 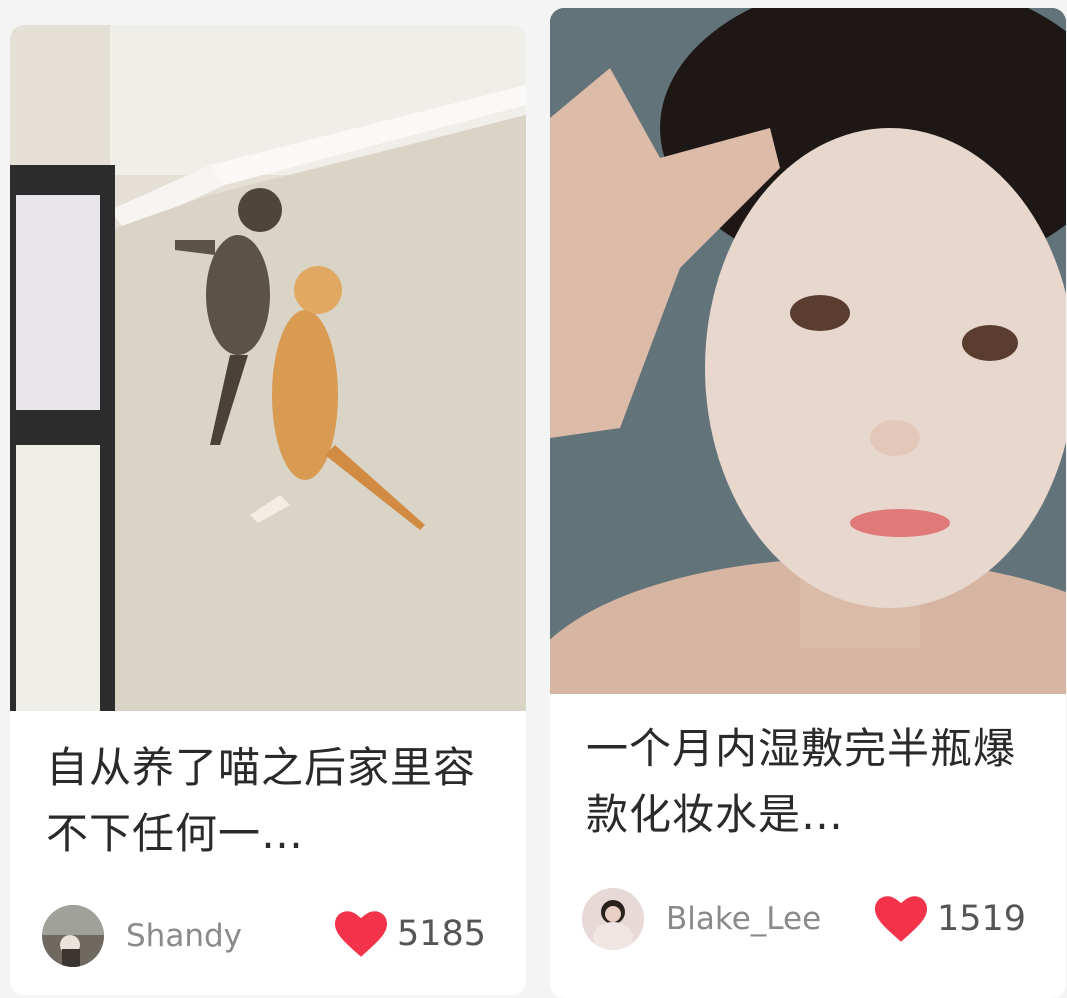 I want to click on author-info: Shandy, so click(x=142, y=936).